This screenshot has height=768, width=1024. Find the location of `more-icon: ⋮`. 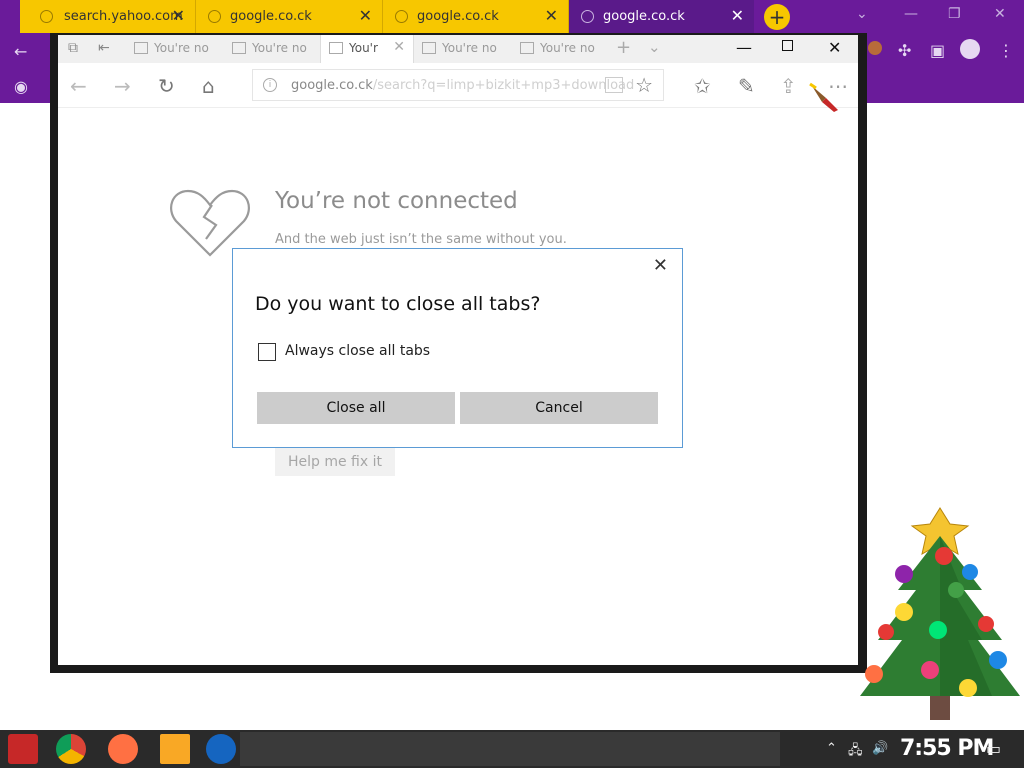

more-icon: ⋮ is located at coordinates (1006, 50).